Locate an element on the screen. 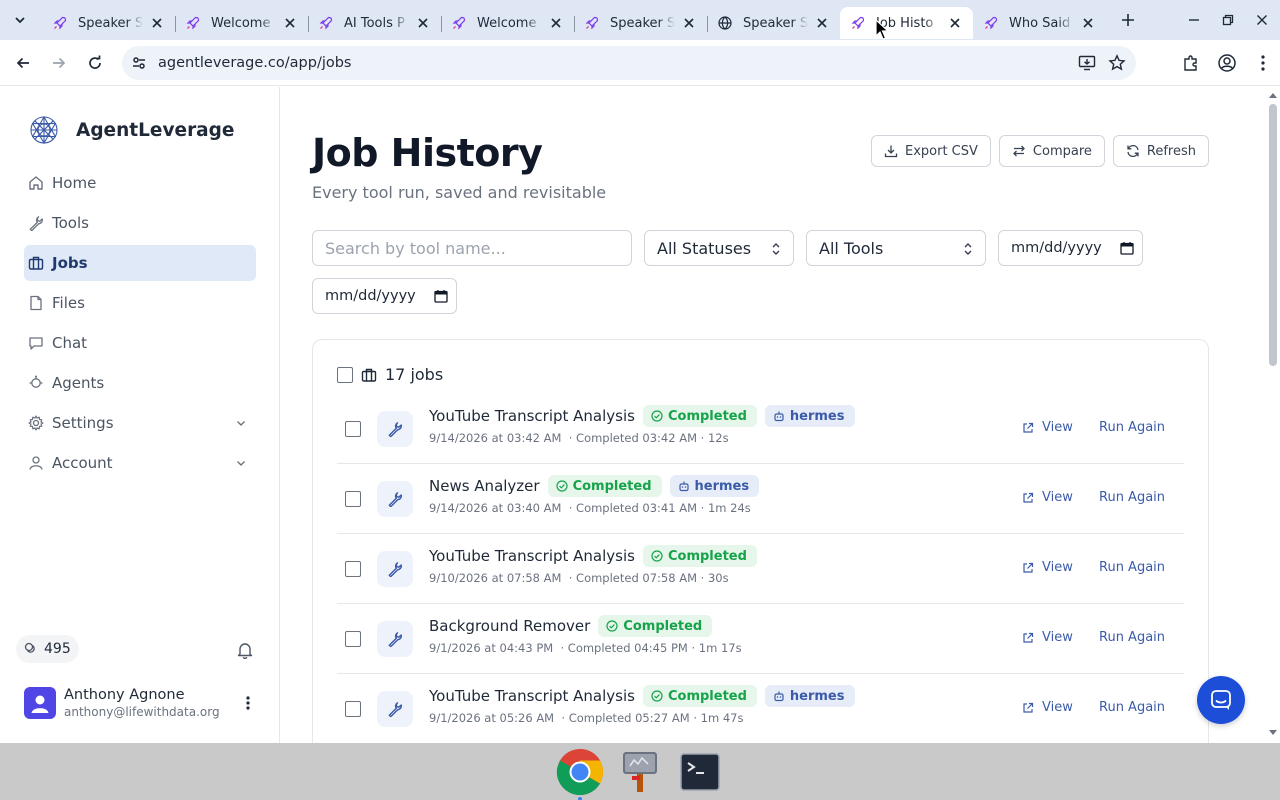 This screenshot has height=800, width=1280. sidebar-item-label: Chat is located at coordinates (70, 343).